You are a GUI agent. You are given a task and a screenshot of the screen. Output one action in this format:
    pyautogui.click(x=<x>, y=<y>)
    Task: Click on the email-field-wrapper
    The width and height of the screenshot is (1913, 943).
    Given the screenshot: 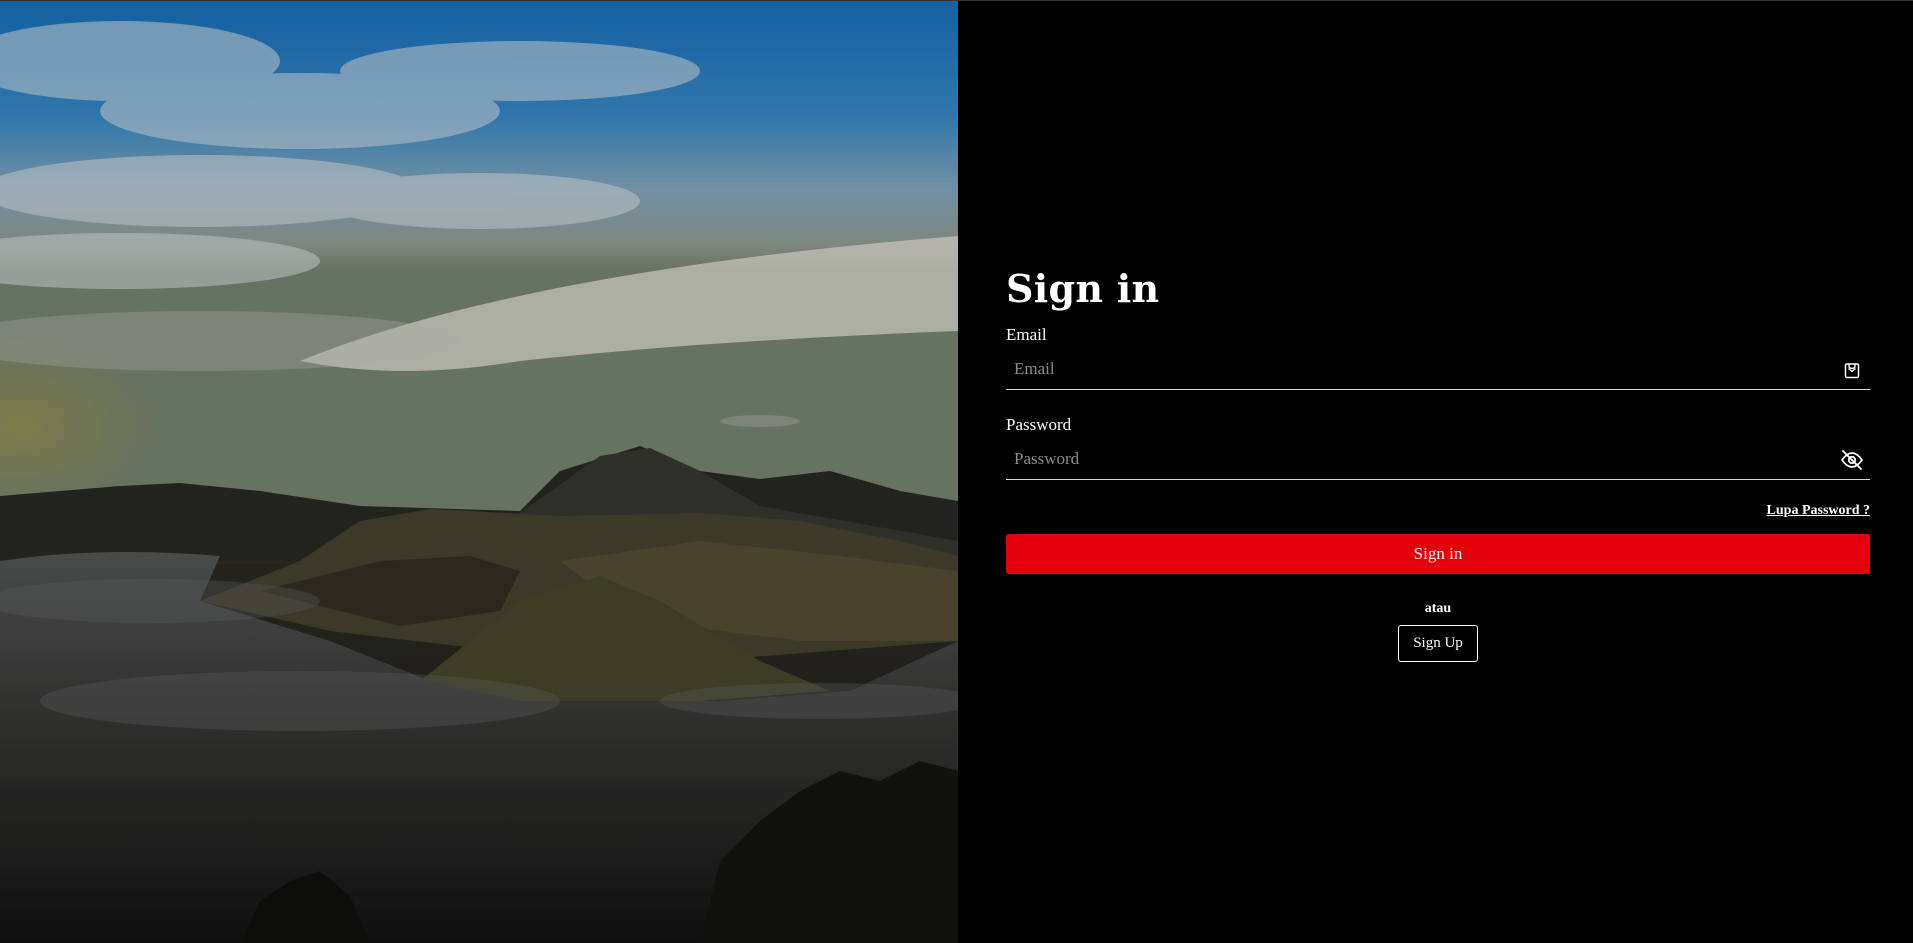 What is the action you would take?
    pyautogui.click(x=1438, y=370)
    